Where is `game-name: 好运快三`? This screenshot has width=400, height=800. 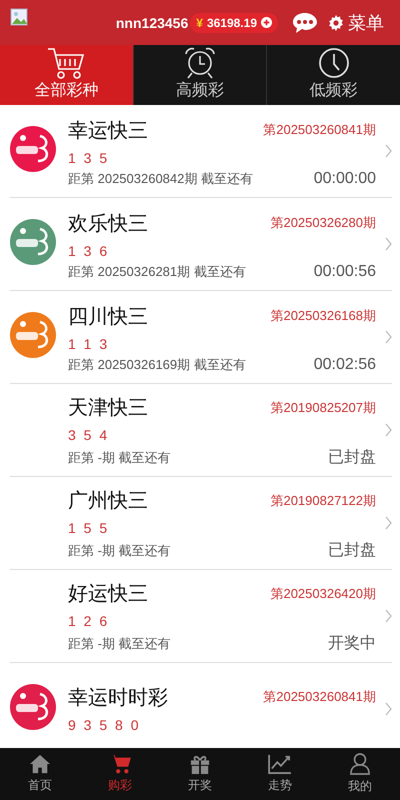 game-name: 好运快三 is located at coordinates (108, 594).